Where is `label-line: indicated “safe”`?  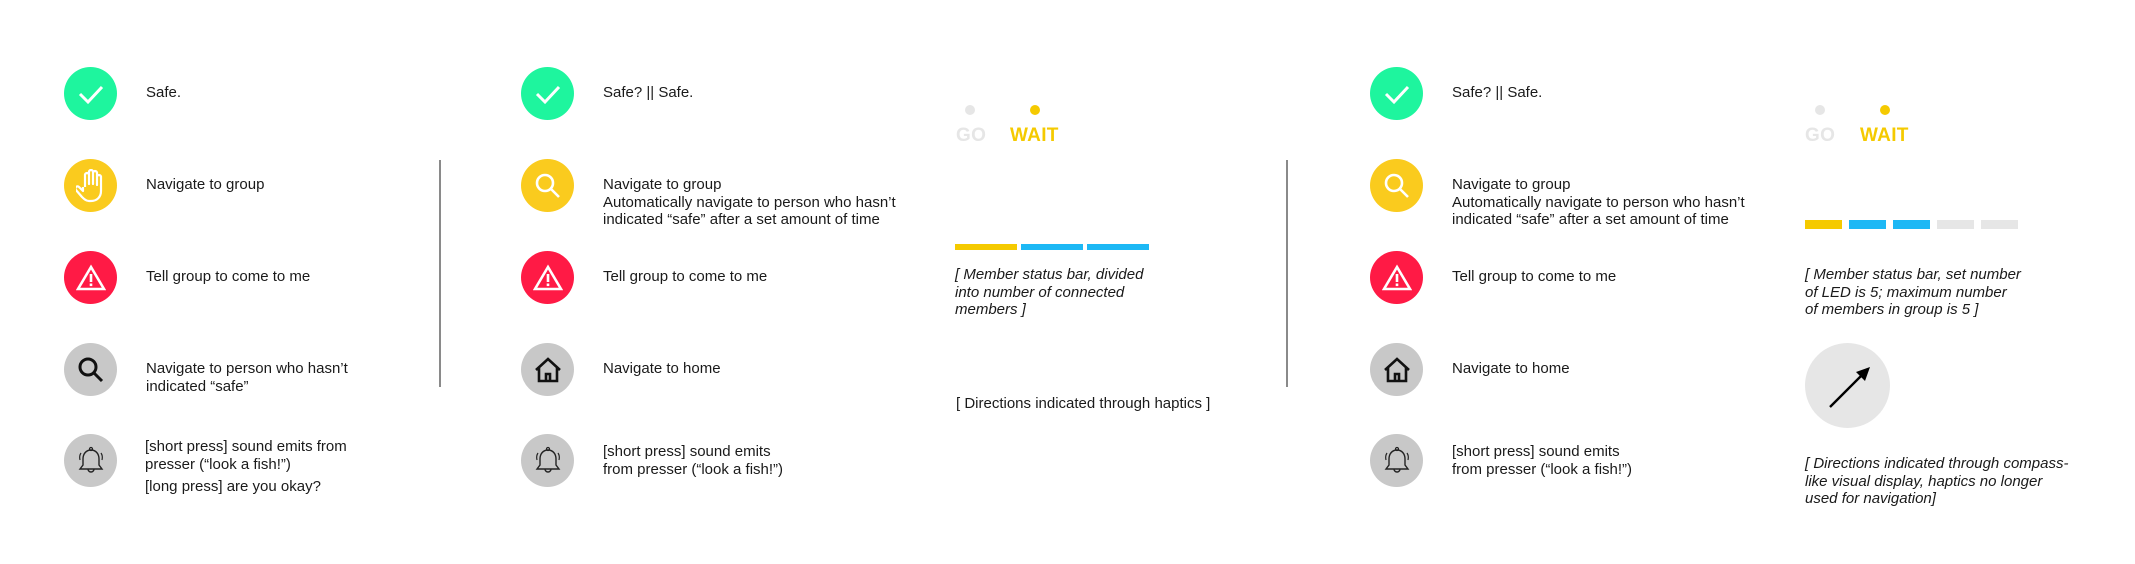 label-line: indicated “safe” is located at coordinates (197, 386).